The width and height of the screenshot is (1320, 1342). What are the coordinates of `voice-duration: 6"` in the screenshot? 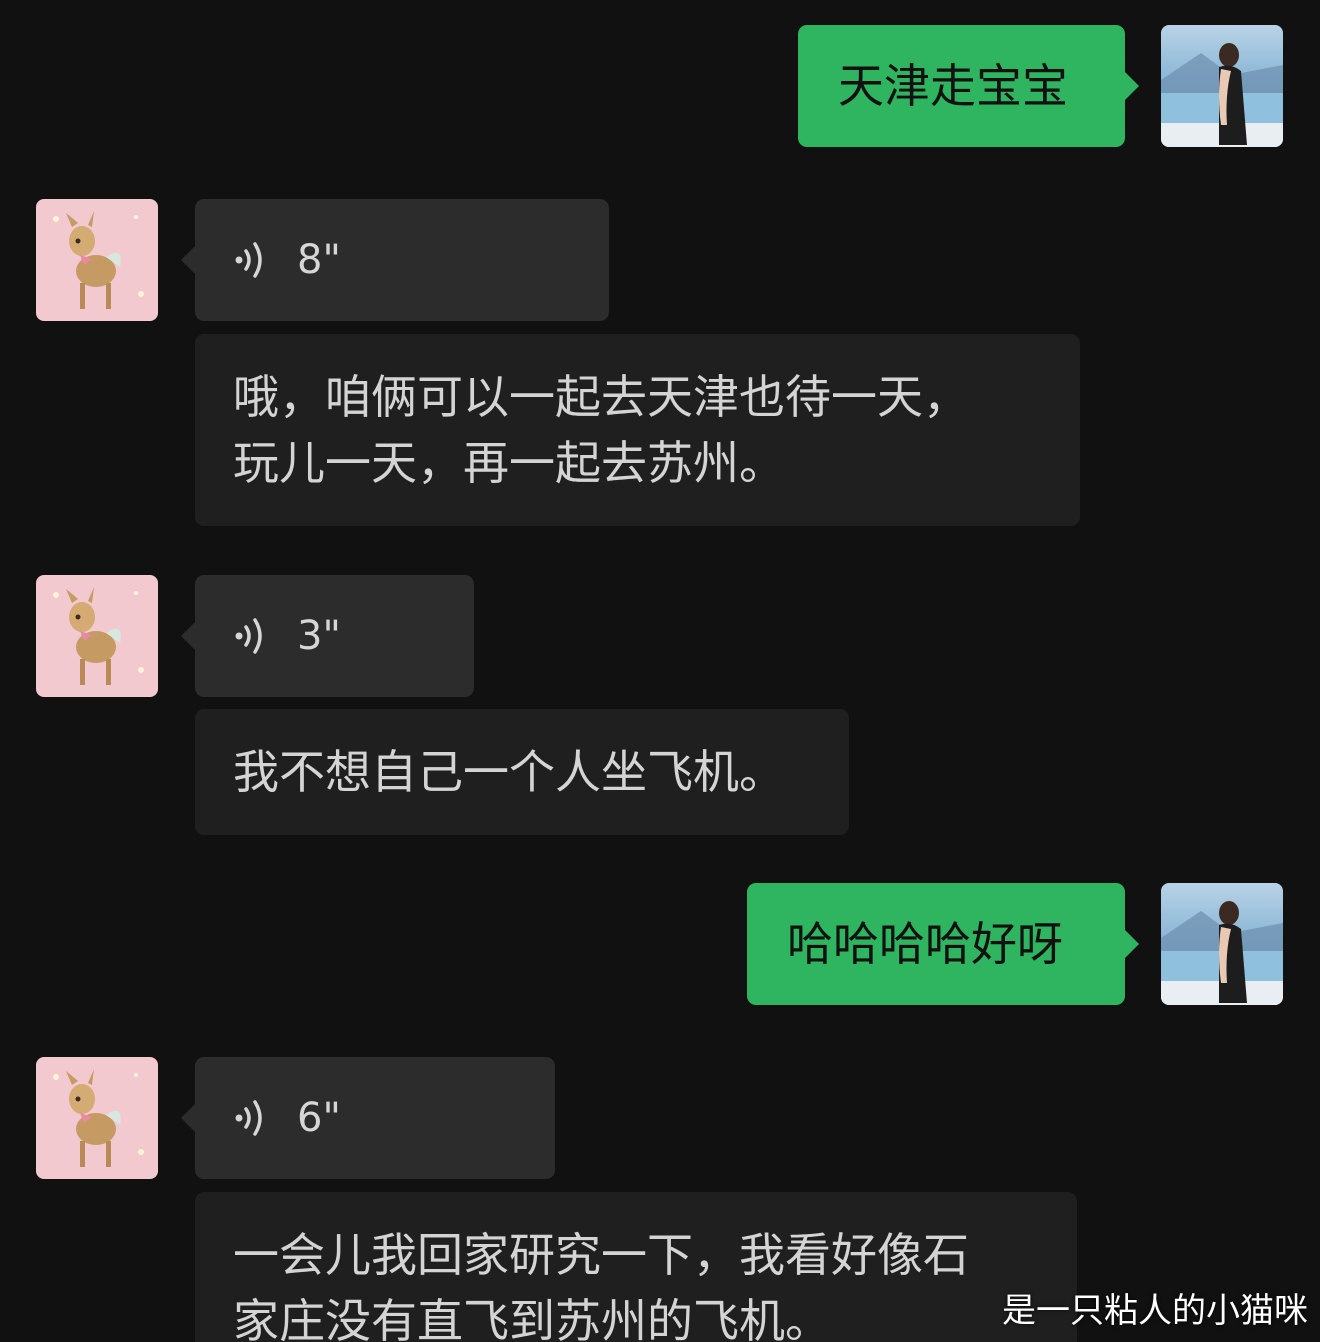 It's located at (319, 1118).